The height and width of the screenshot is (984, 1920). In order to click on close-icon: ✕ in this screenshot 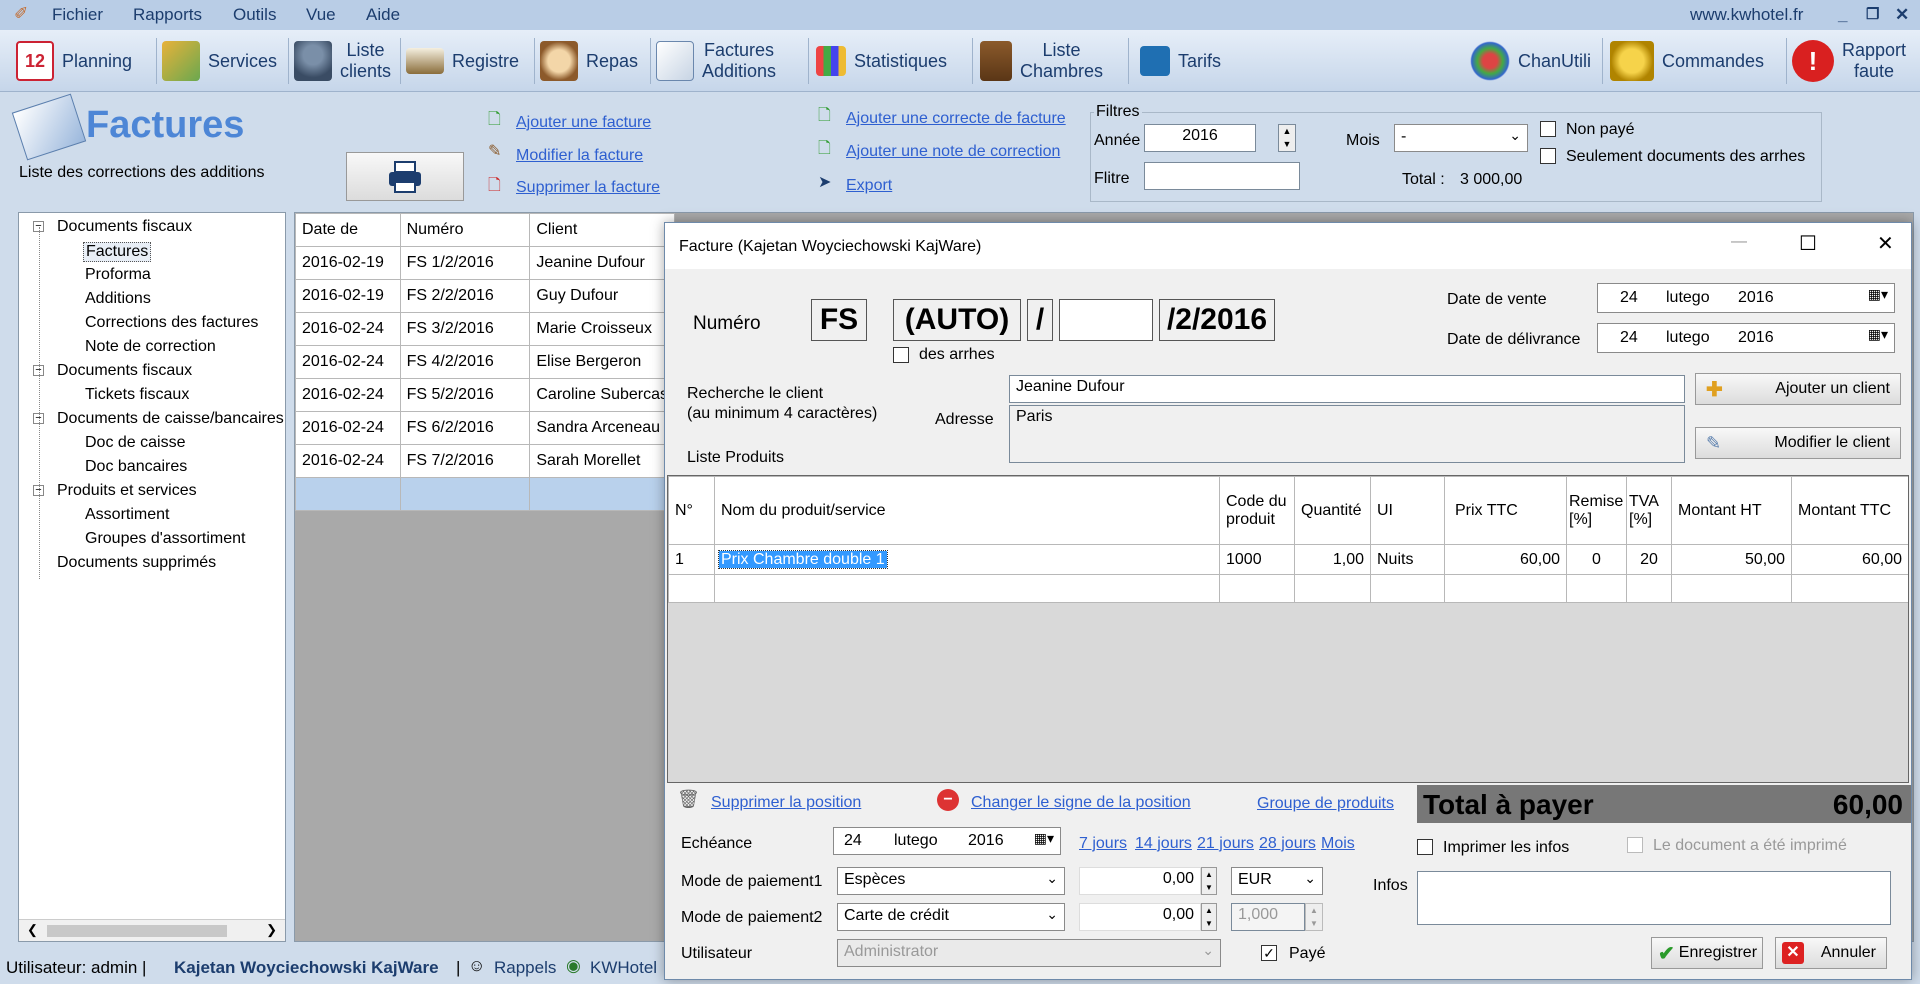, I will do `click(1902, 15)`.